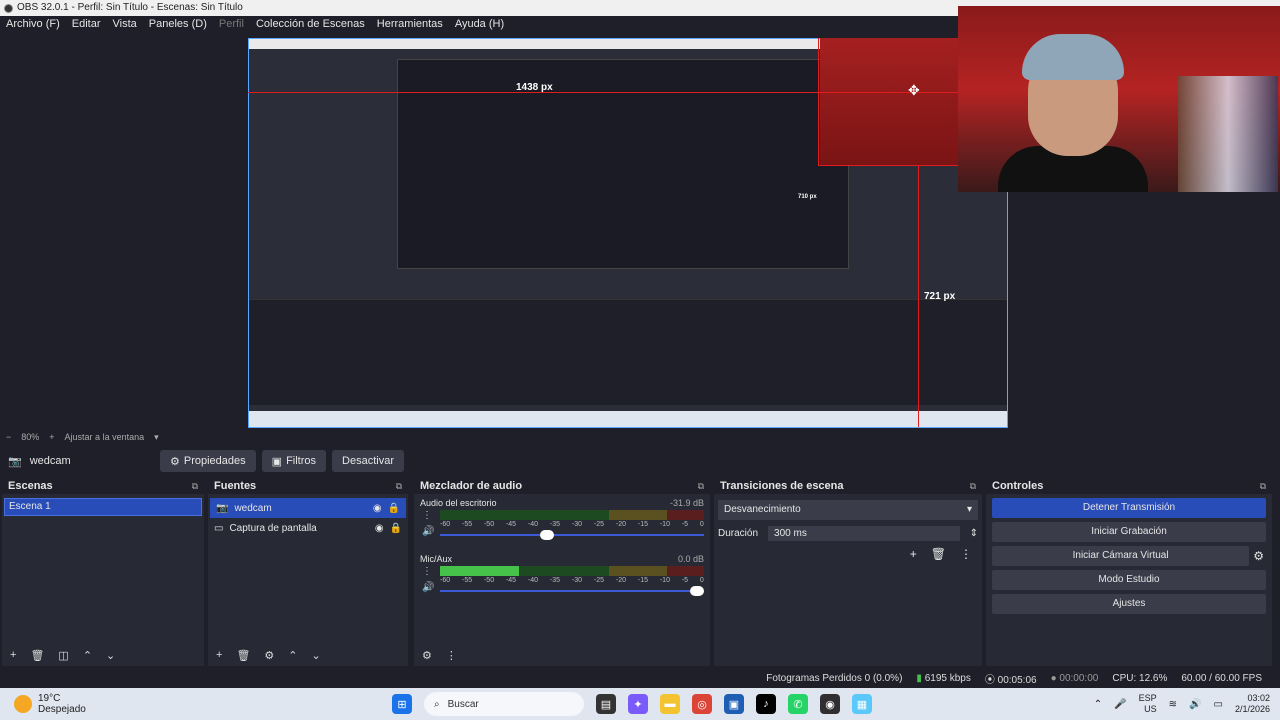 This screenshot has height=720, width=1280. I want to click on copilot-icon: ✦, so click(638, 704).